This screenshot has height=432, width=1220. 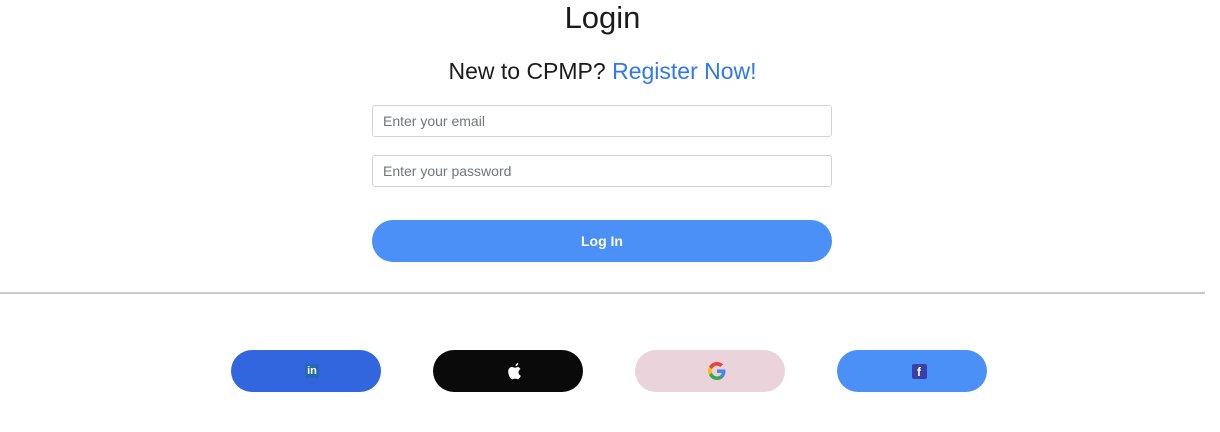 I want to click on page-title: Login, so click(x=602, y=17).